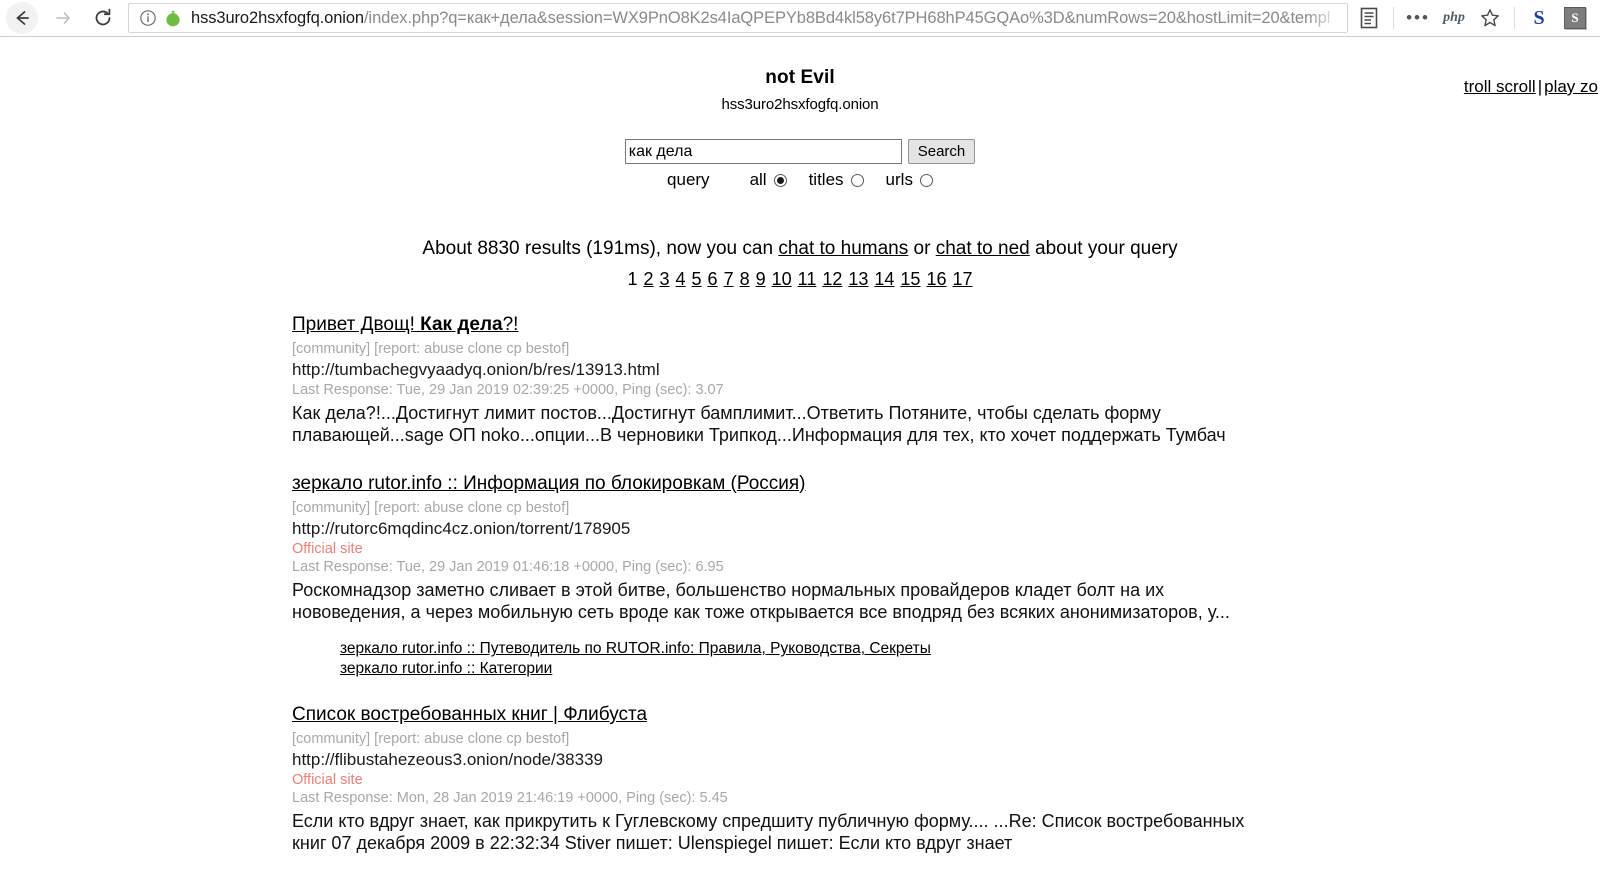 Image resolution: width=1600 pixels, height=870 pixels. Describe the element at coordinates (843, 248) in the screenshot. I see `chat-to-humans-link: chat to humans` at that location.